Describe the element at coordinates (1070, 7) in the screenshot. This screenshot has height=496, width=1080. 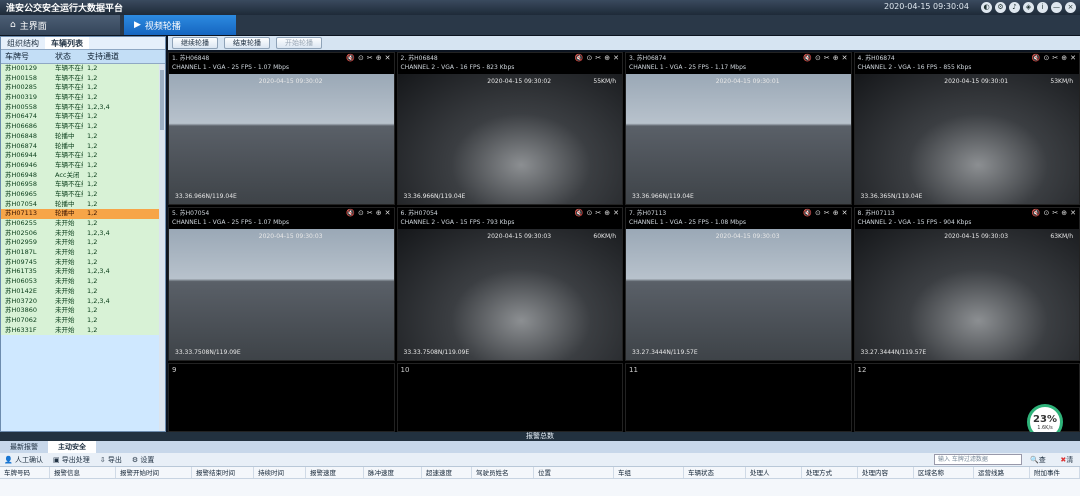
I see `window-icon-6: ×` at that location.